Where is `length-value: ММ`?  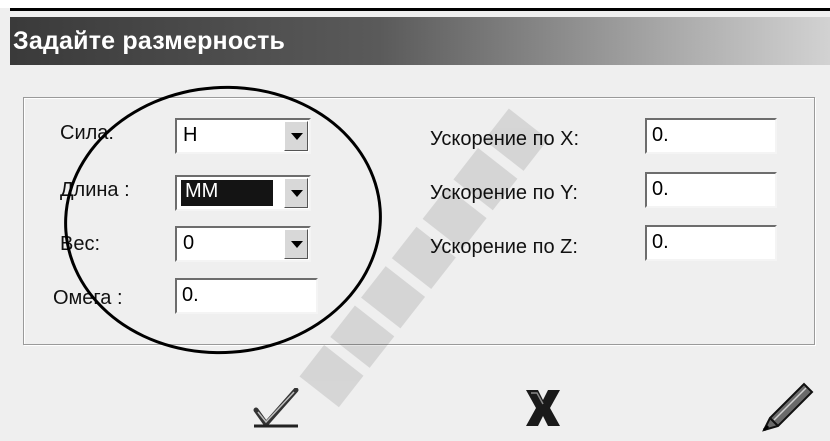
length-value: ММ is located at coordinates (227, 193).